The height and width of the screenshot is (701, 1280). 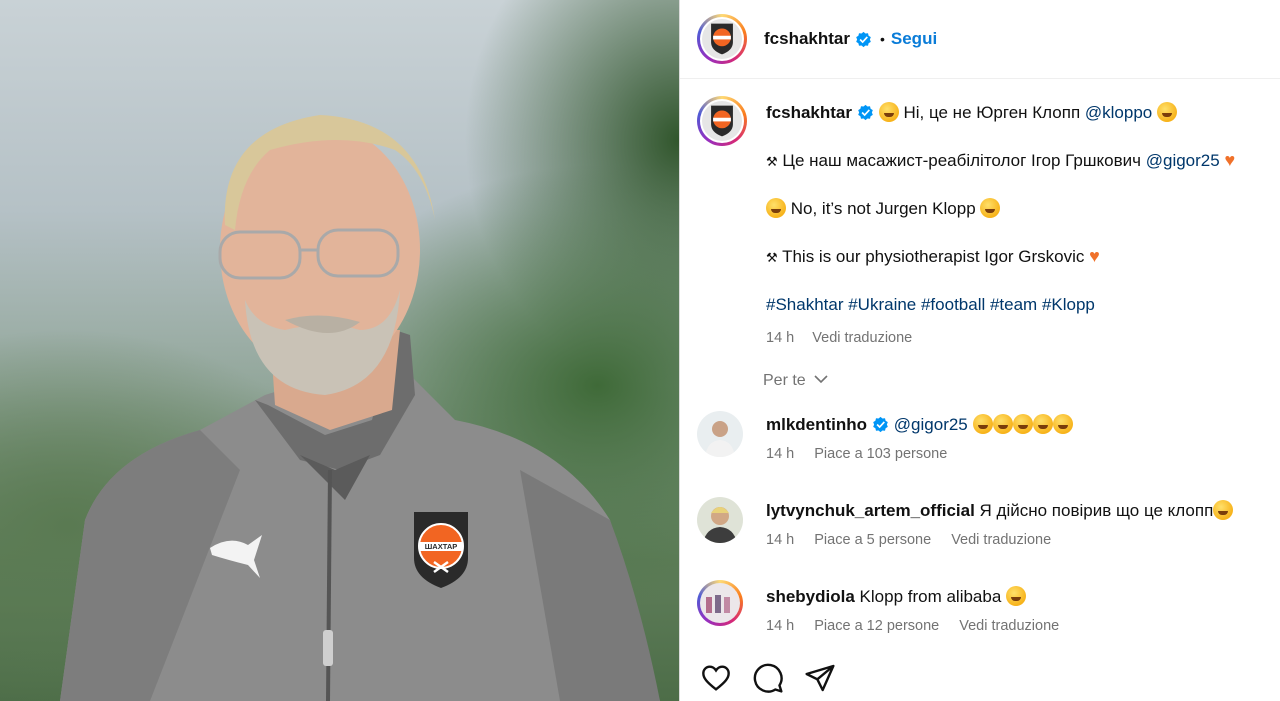 I want to click on comment-likes: Piace a 12 persone, so click(x=876, y=626).